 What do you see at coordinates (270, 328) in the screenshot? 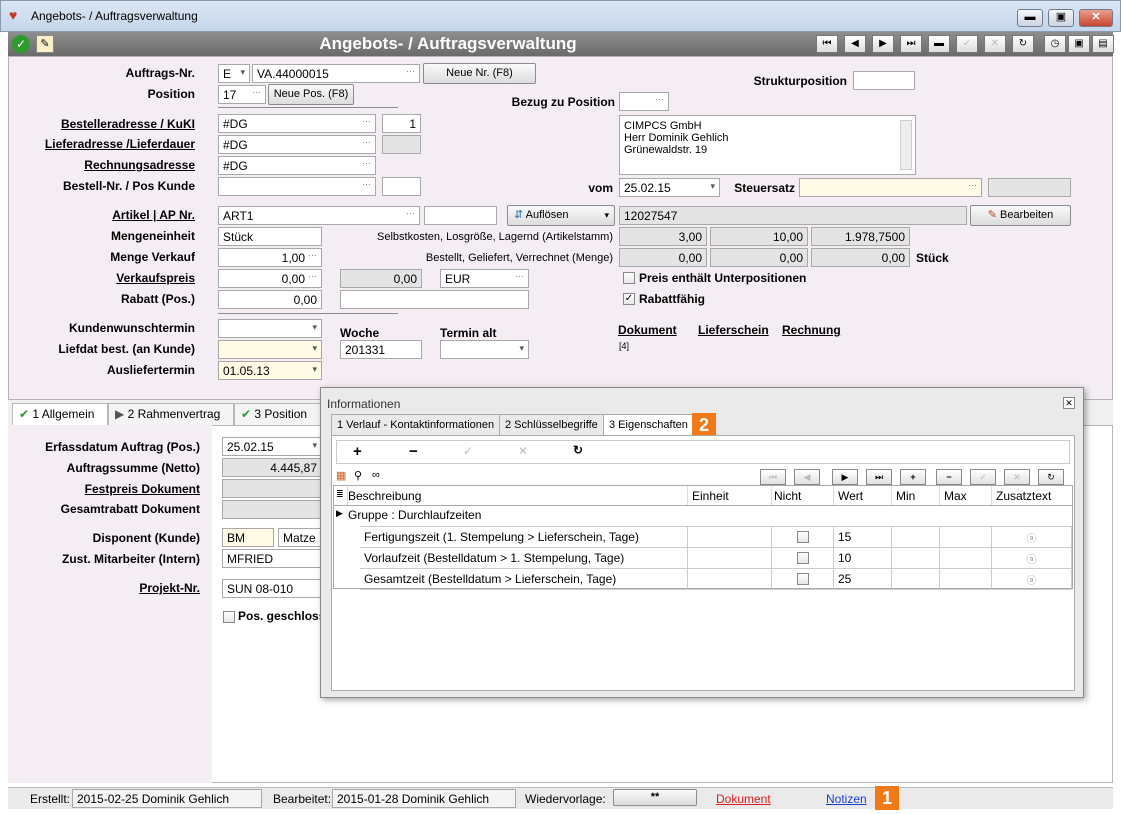
I see `kundenwunsch-input` at bounding box center [270, 328].